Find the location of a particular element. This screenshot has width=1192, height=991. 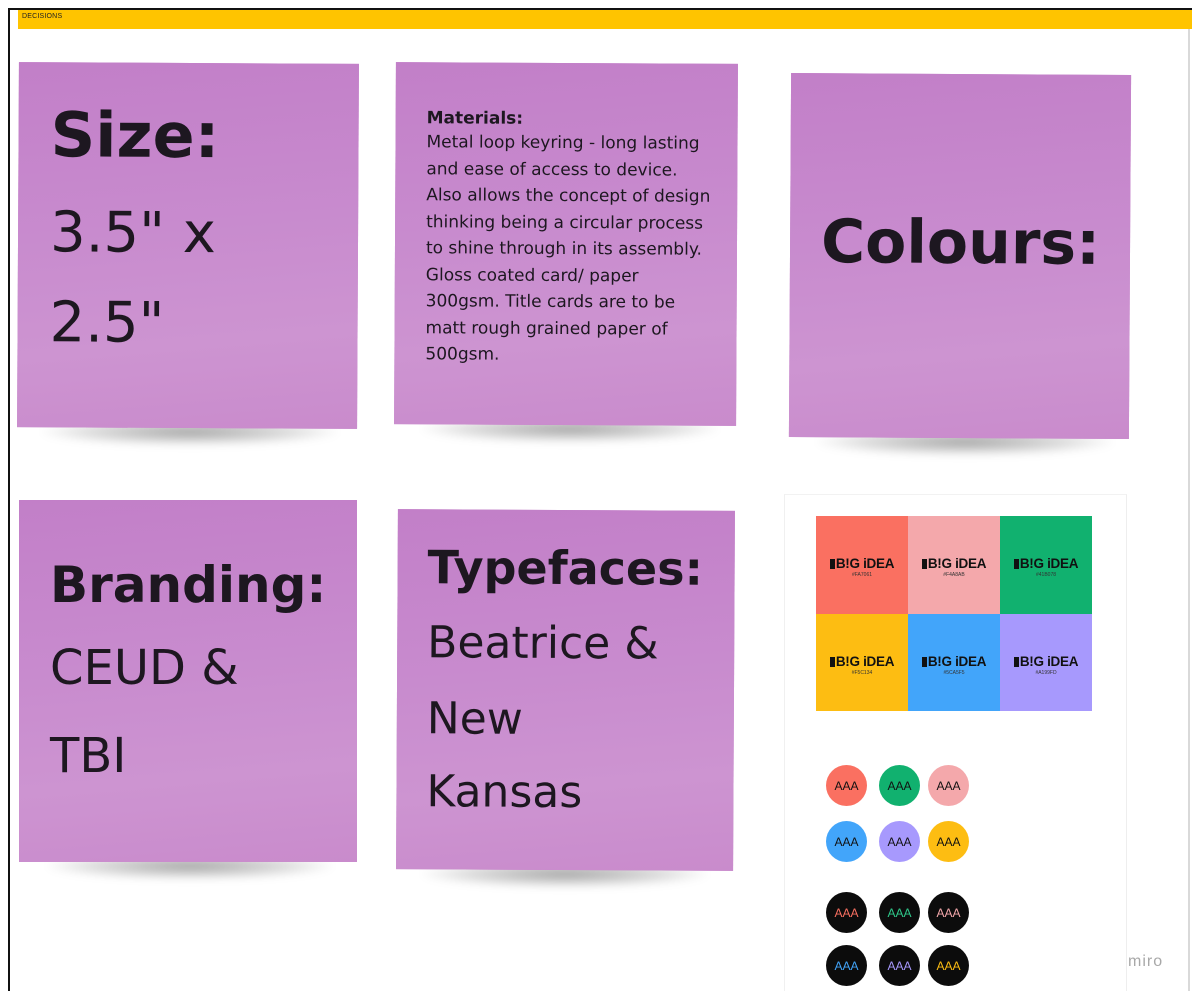

swatch-hex: #F4A8AB is located at coordinates (954, 575).